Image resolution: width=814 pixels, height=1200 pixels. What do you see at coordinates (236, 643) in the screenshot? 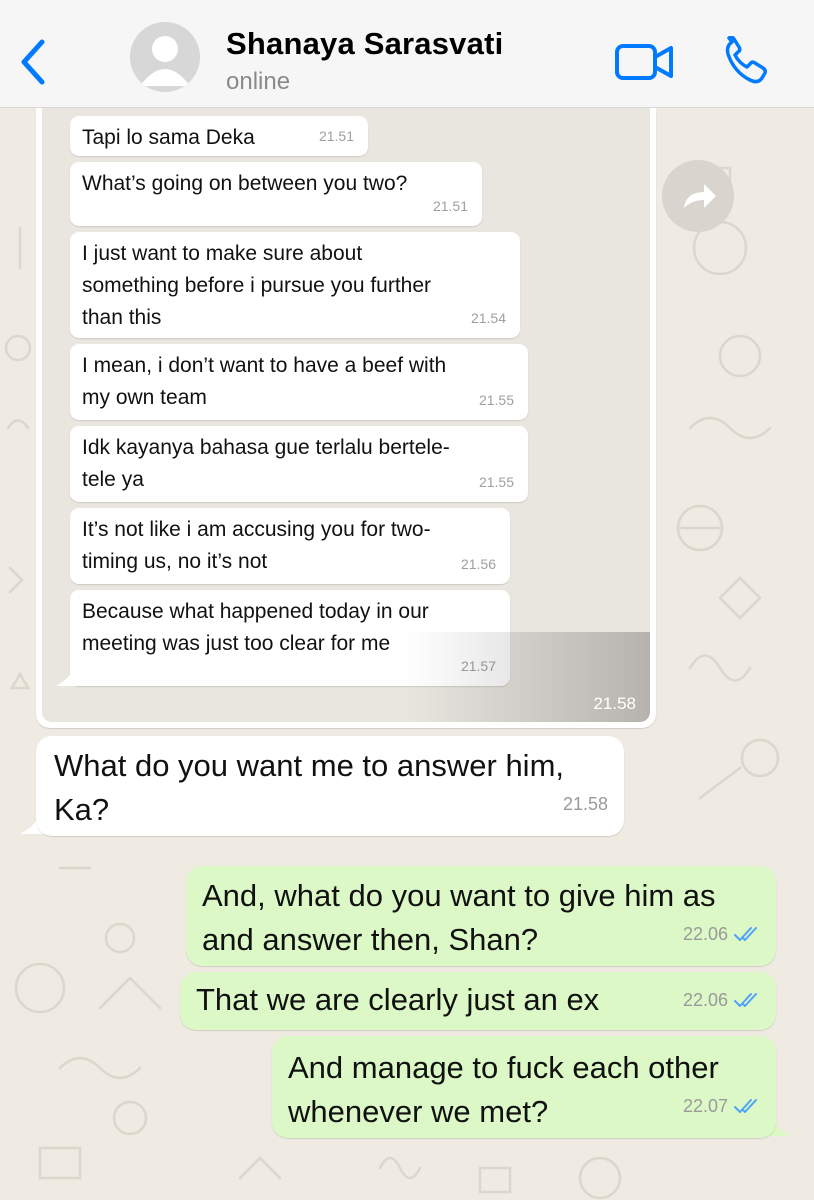
I see `screenshot-bubble-line: meeting was just too clear for me` at bounding box center [236, 643].